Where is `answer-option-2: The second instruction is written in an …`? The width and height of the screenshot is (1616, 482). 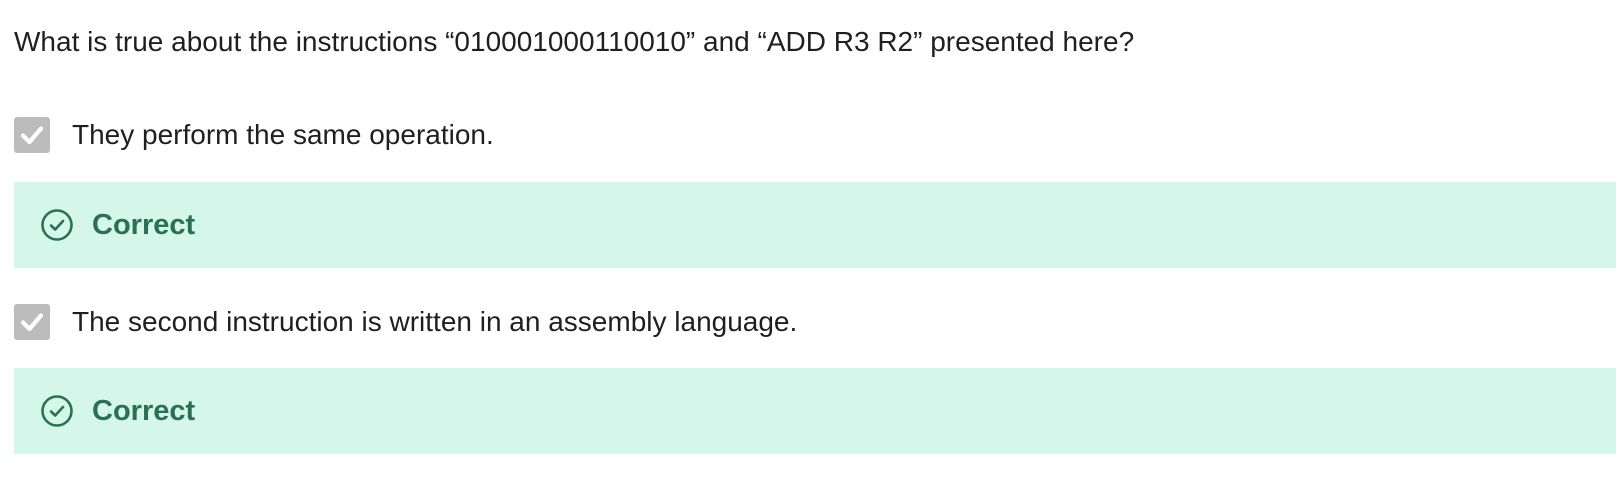
answer-option-2: The second instruction is written in an … is located at coordinates (405, 322).